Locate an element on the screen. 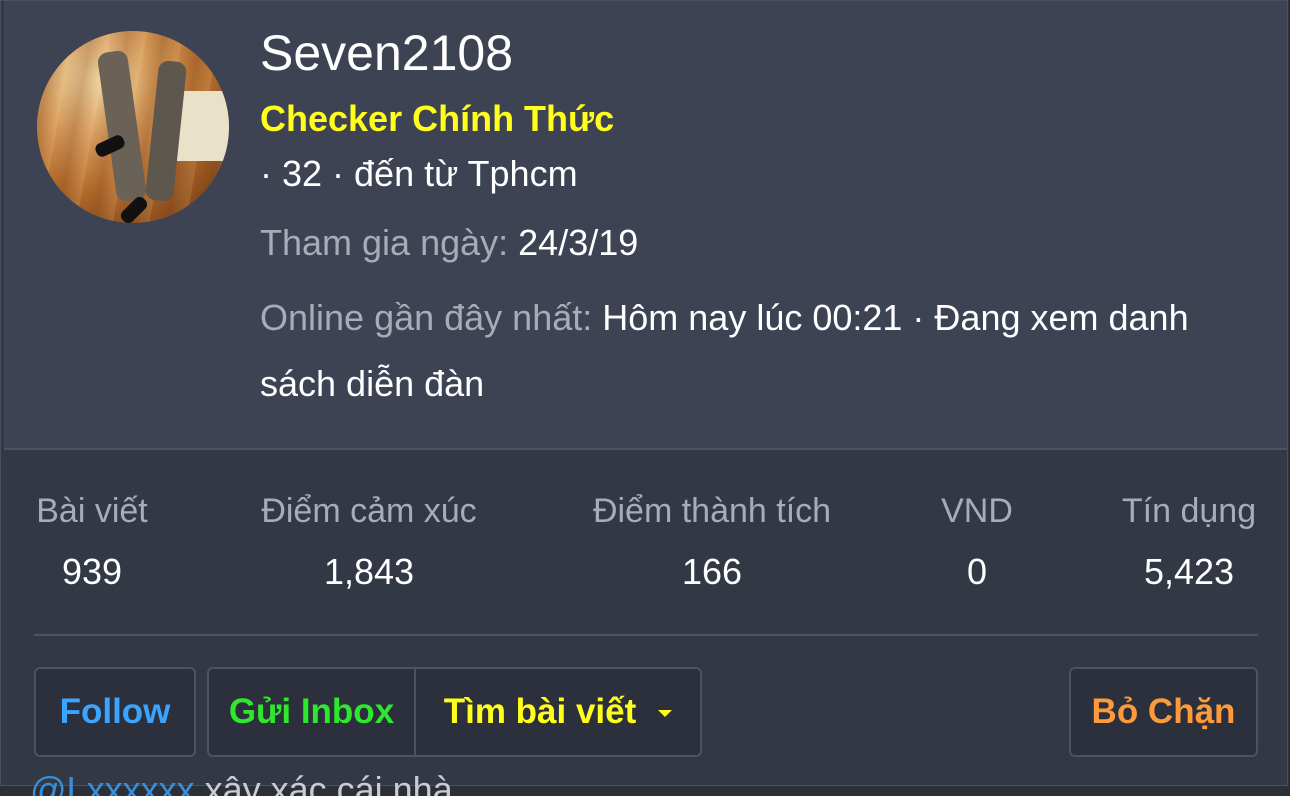 Image resolution: width=1290 pixels, height=796 pixels. caret-down-icon is located at coordinates (665, 713).